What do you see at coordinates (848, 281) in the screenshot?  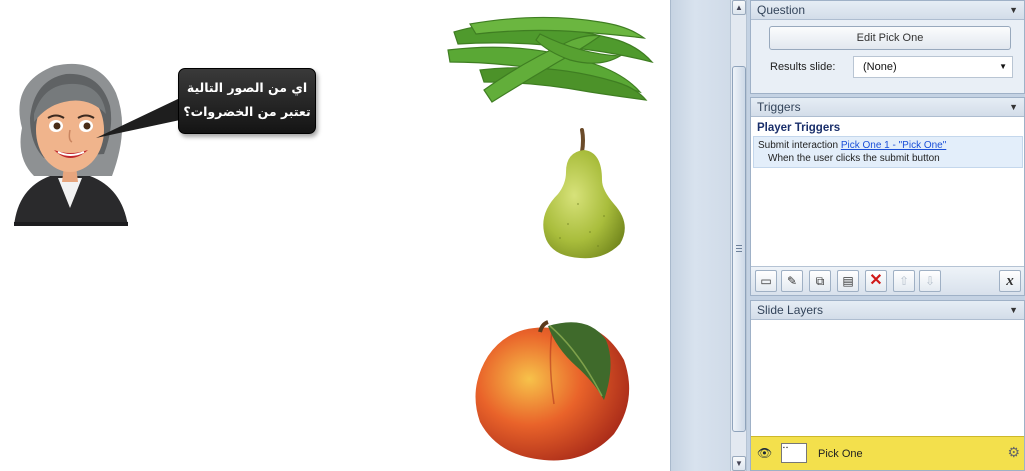 I see `paste-trigger-icon: ▤` at bounding box center [848, 281].